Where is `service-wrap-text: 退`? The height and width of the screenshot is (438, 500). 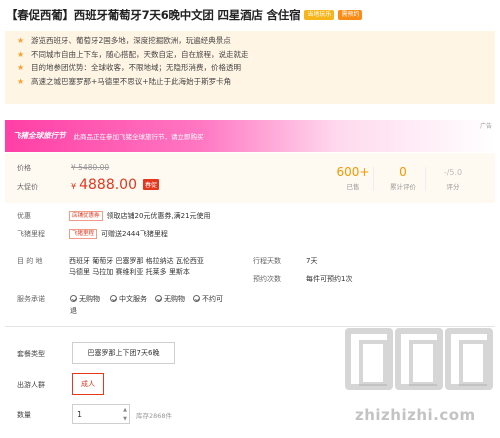 service-wrap-text: 退 is located at coordinates (73, 311).